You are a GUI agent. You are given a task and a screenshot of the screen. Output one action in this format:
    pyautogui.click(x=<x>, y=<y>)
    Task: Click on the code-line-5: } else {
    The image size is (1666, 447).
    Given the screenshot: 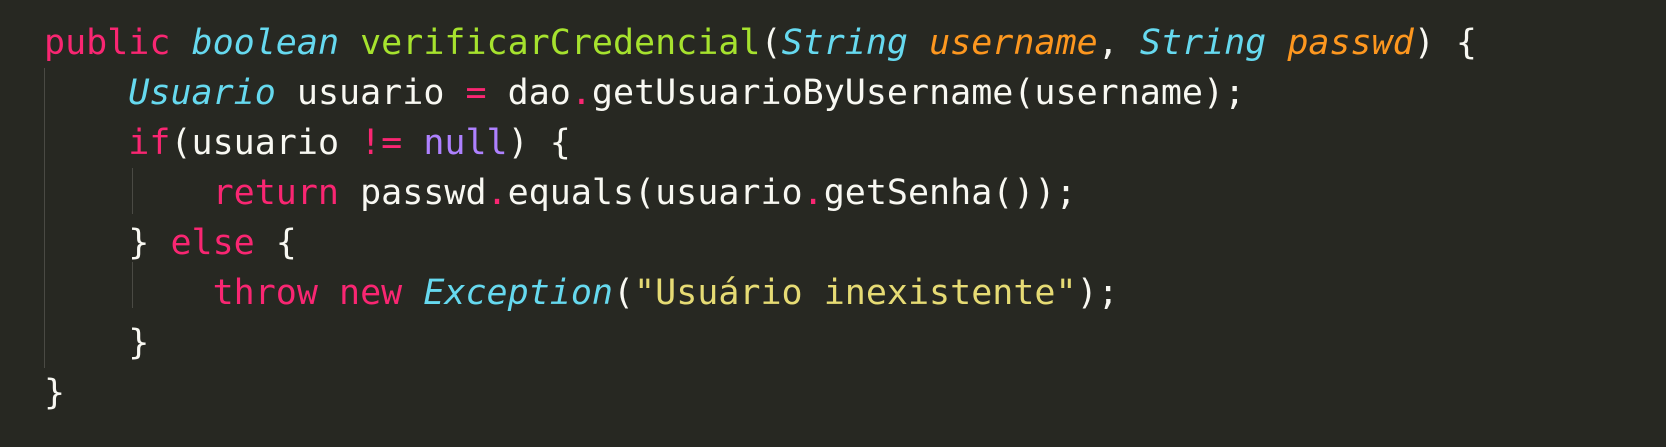 What is the action you would take?
    pyautogui.click(x=170, y=243)
    